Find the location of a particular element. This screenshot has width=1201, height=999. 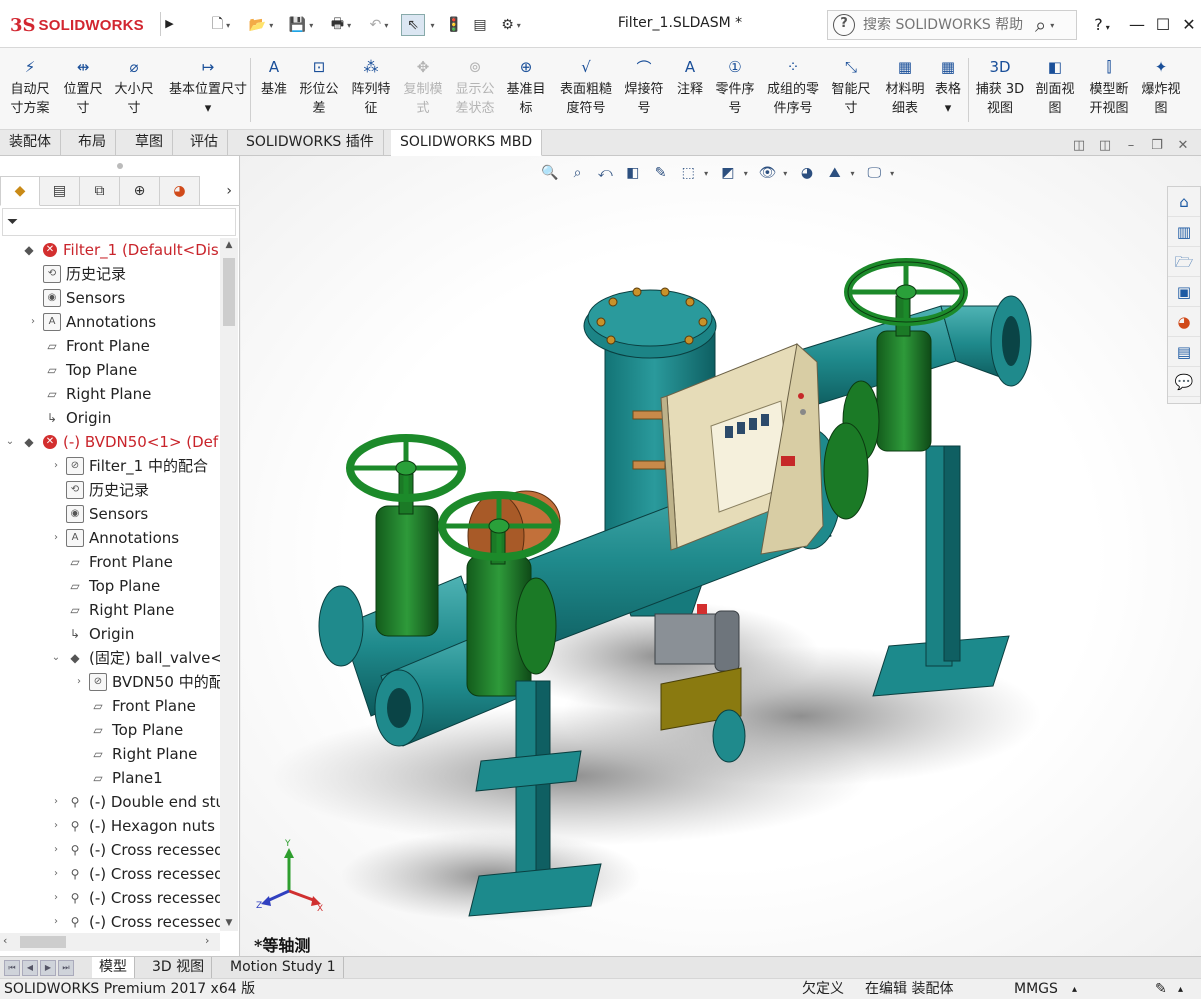

tab-solidworks-mbd: SOLIDWORKS MBD is located at coordinates (467, 143).